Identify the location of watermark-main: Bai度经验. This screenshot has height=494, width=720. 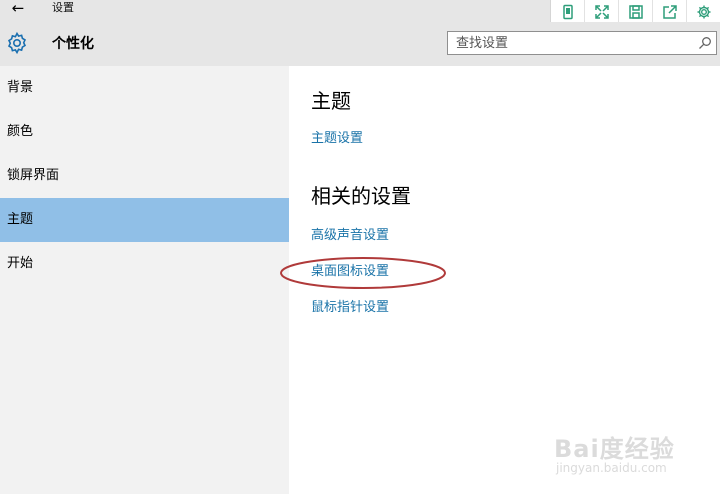
(614, 449).